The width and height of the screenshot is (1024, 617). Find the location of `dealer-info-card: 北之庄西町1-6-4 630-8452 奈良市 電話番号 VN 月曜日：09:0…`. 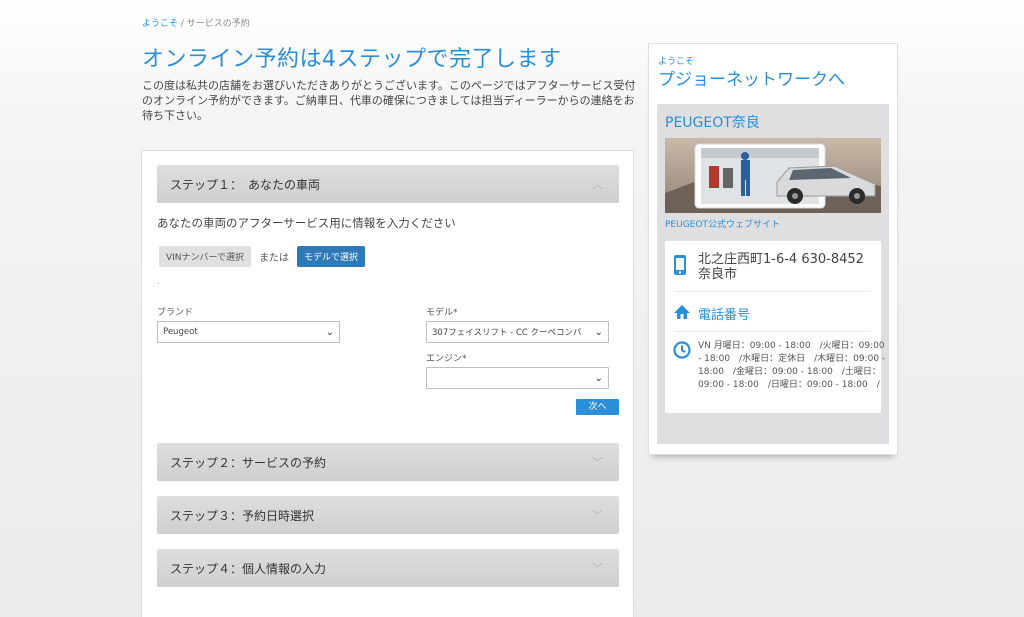

dealer-info-card: 北之庄西町1-6-4 630-8452 奈良市 電話番号 VN 月曜日：09:0… is located at coordinates (775, 327).